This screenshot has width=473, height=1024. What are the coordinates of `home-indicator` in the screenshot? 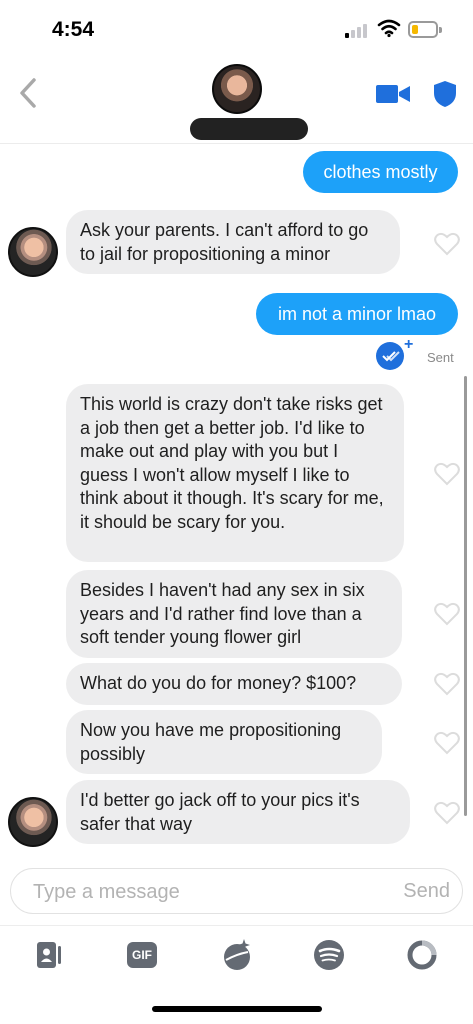 It's located at (237, 1009).